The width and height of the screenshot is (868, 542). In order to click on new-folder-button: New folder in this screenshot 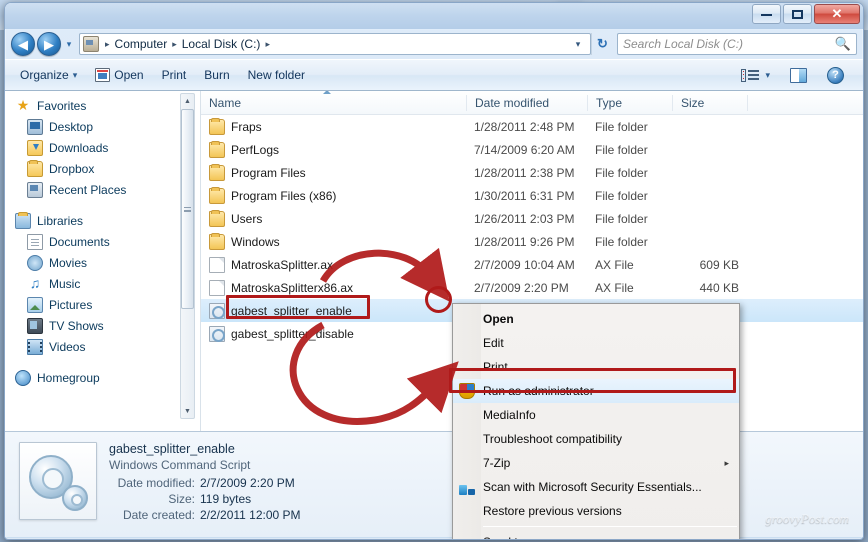, I will do `click(276, 75)`.